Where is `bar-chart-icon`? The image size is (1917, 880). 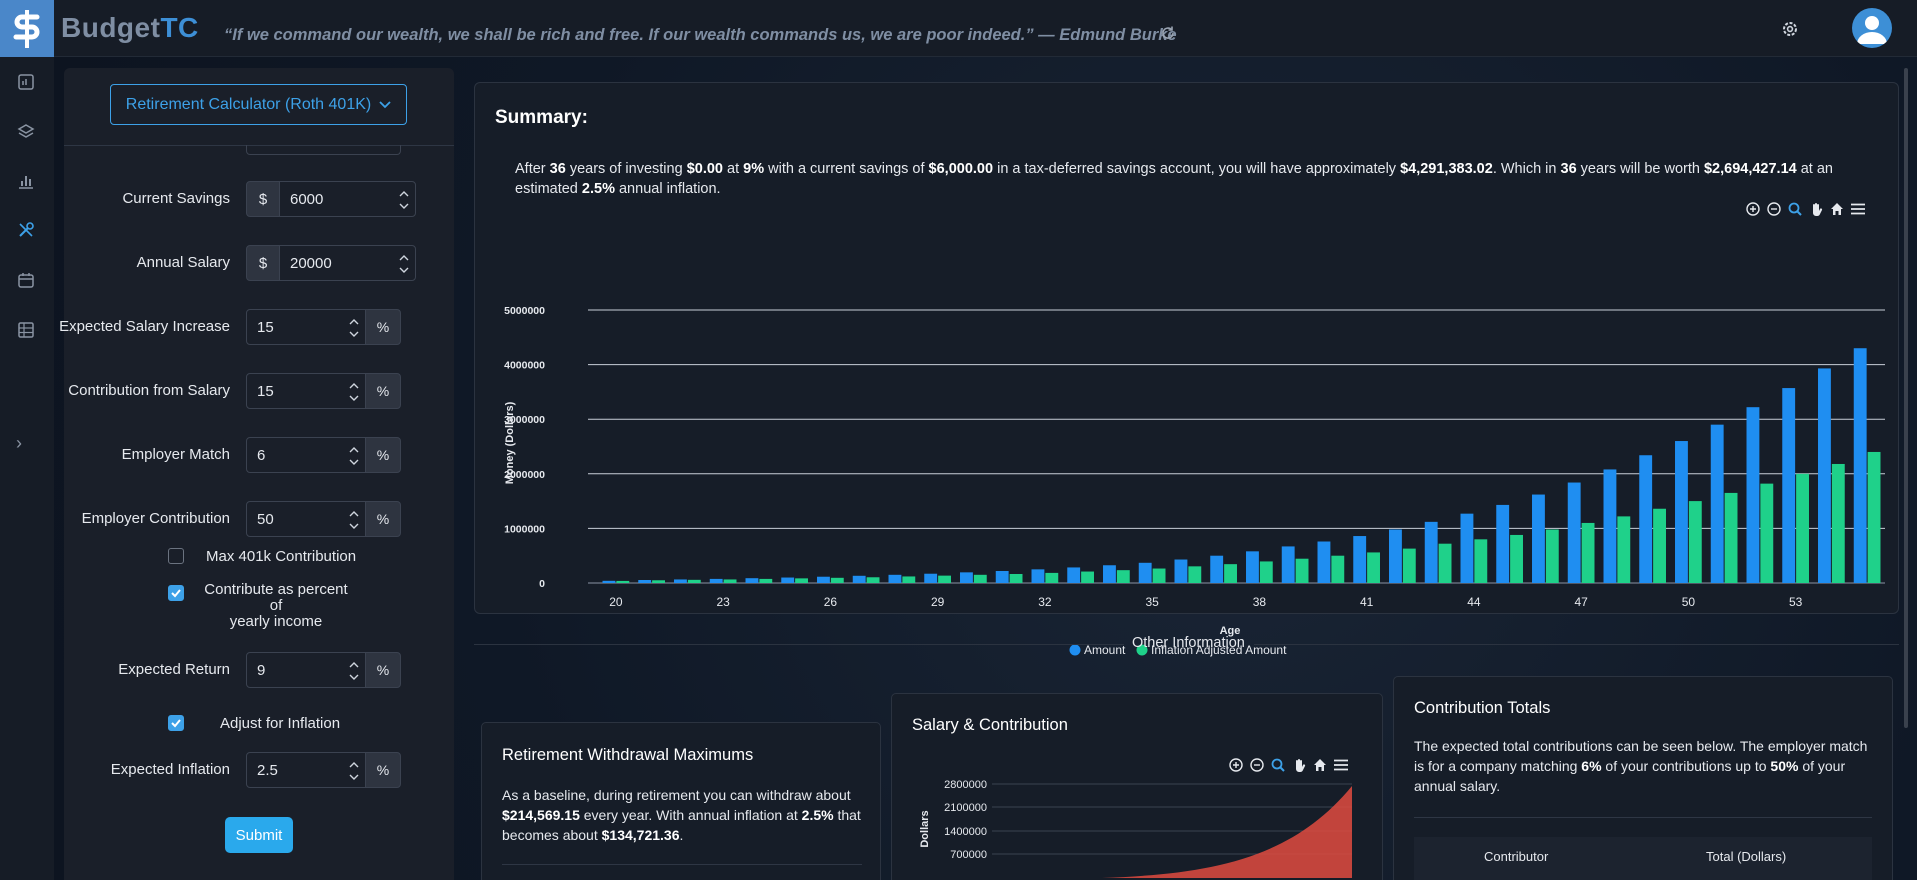 bar-chart-icon is located at coordinates (26, 181).